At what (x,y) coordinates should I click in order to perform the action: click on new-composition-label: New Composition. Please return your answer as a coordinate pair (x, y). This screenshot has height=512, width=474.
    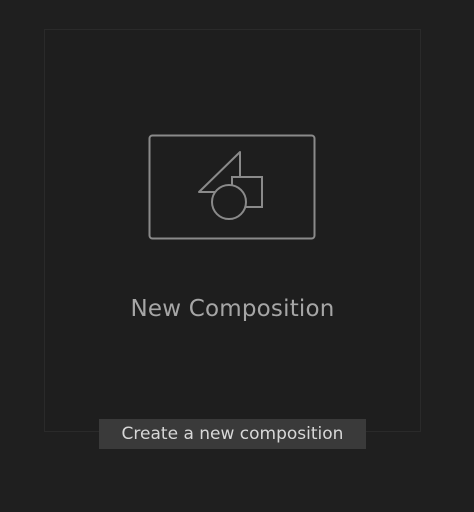
    Looking at the image, I should click on (232, 309).